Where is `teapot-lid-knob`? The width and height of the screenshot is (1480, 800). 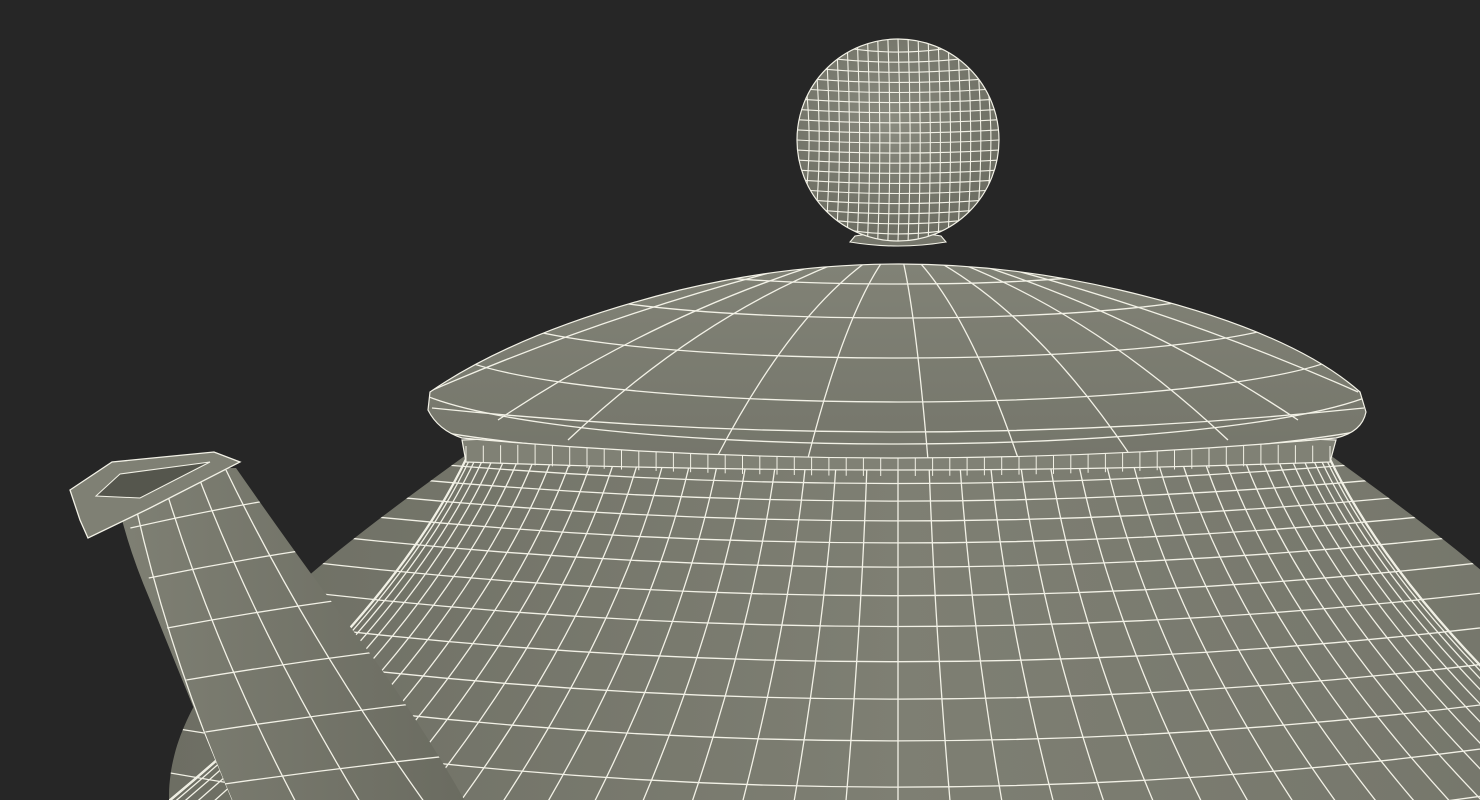
teapot-lid-knob is located at coordinates (898, 142).